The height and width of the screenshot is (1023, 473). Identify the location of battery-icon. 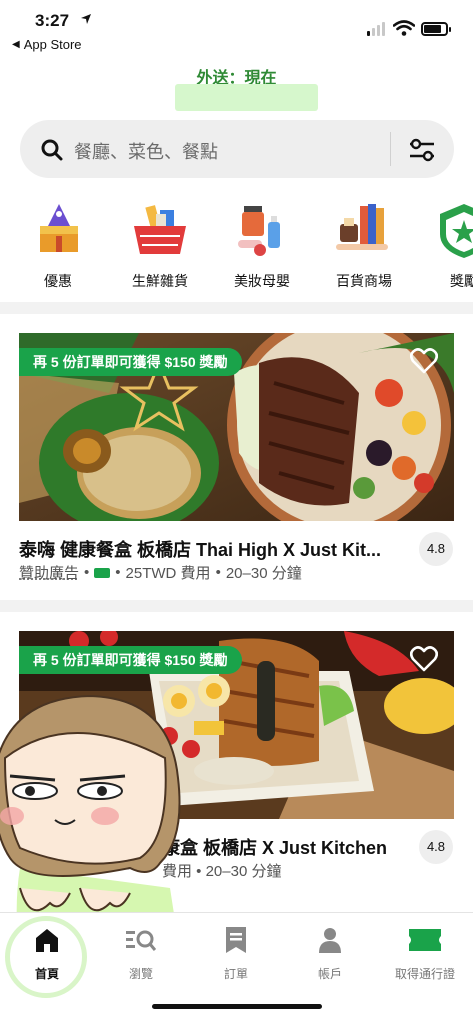
(436, 29).